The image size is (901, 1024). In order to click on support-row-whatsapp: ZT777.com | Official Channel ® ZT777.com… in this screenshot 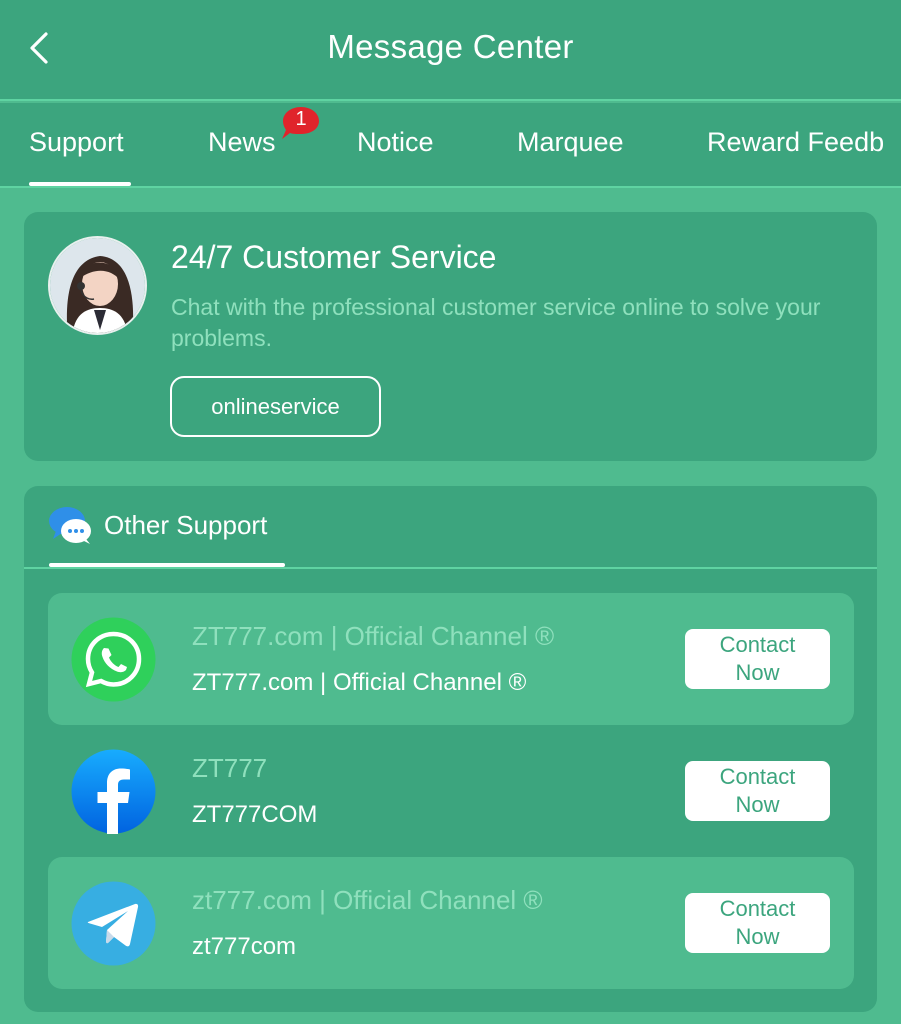, I will do `click(451, 659)`.